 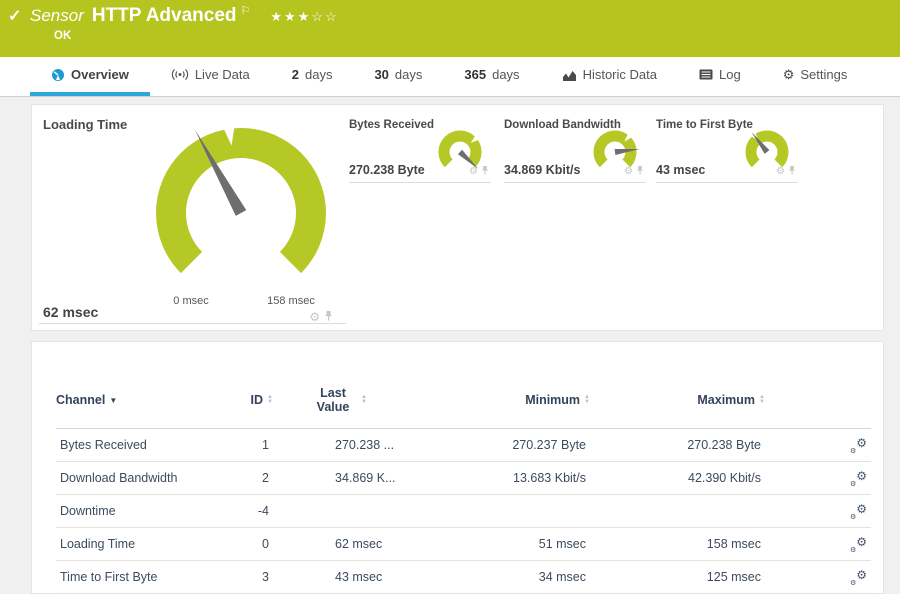 I want to click on tab-label: Settings, so click(x=824, y=74).